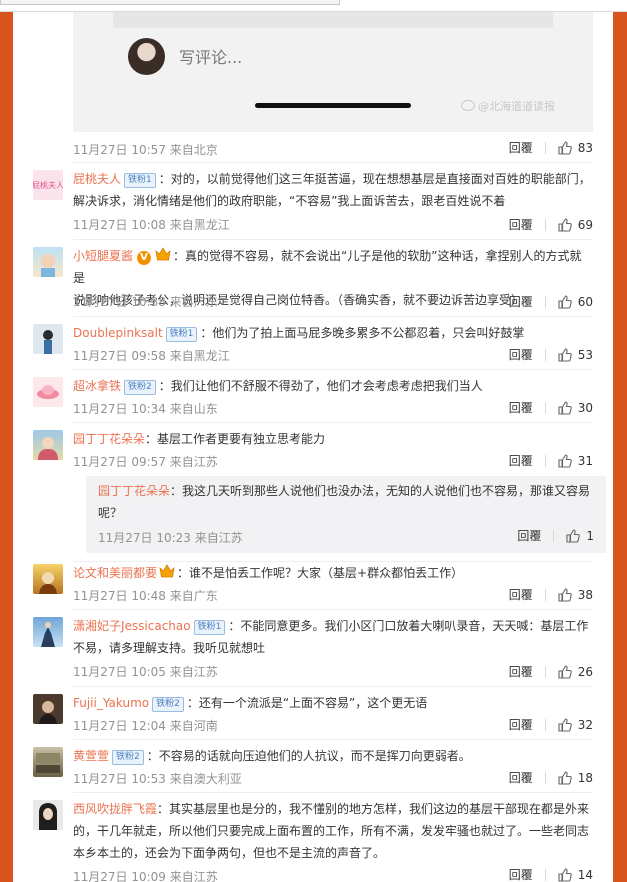  I want to click on comment-actions: 回覆 69, so click(551, 224).